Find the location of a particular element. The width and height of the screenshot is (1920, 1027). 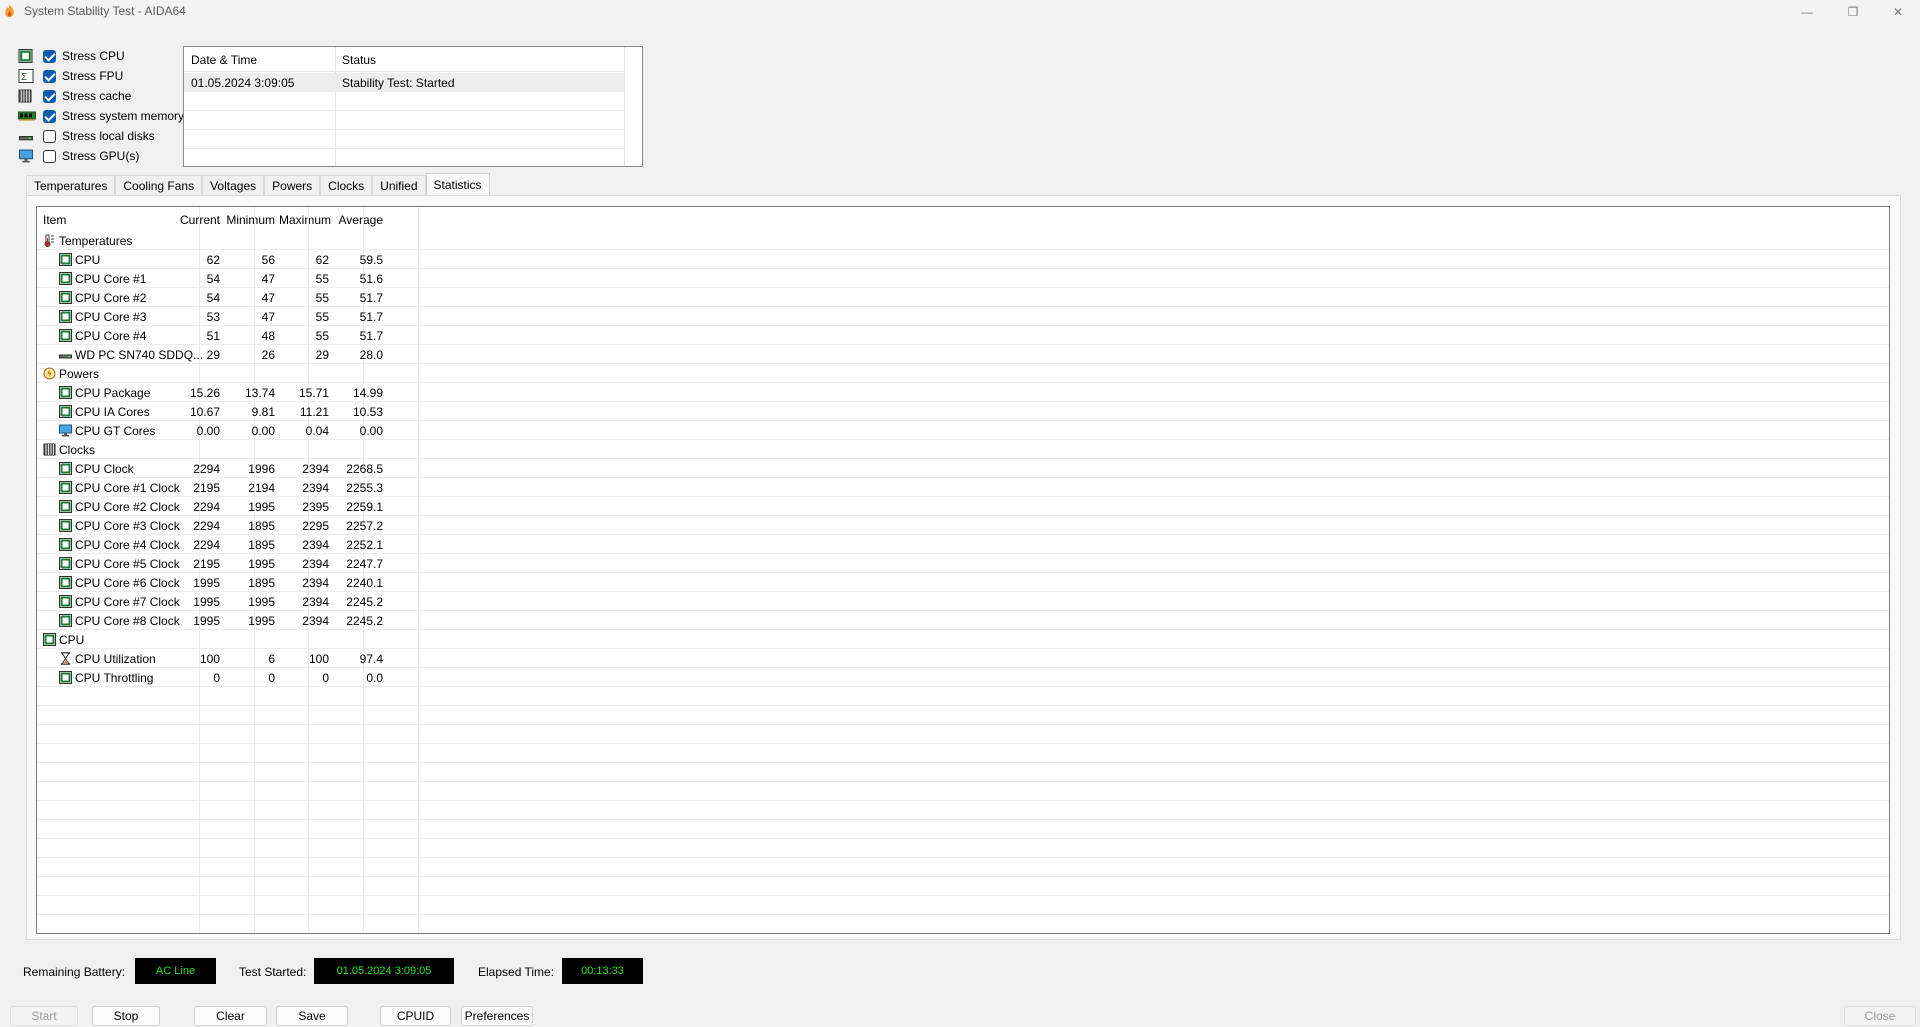

tab-cooling-fans: Cooling Fans is located at coordinates (159, 185).